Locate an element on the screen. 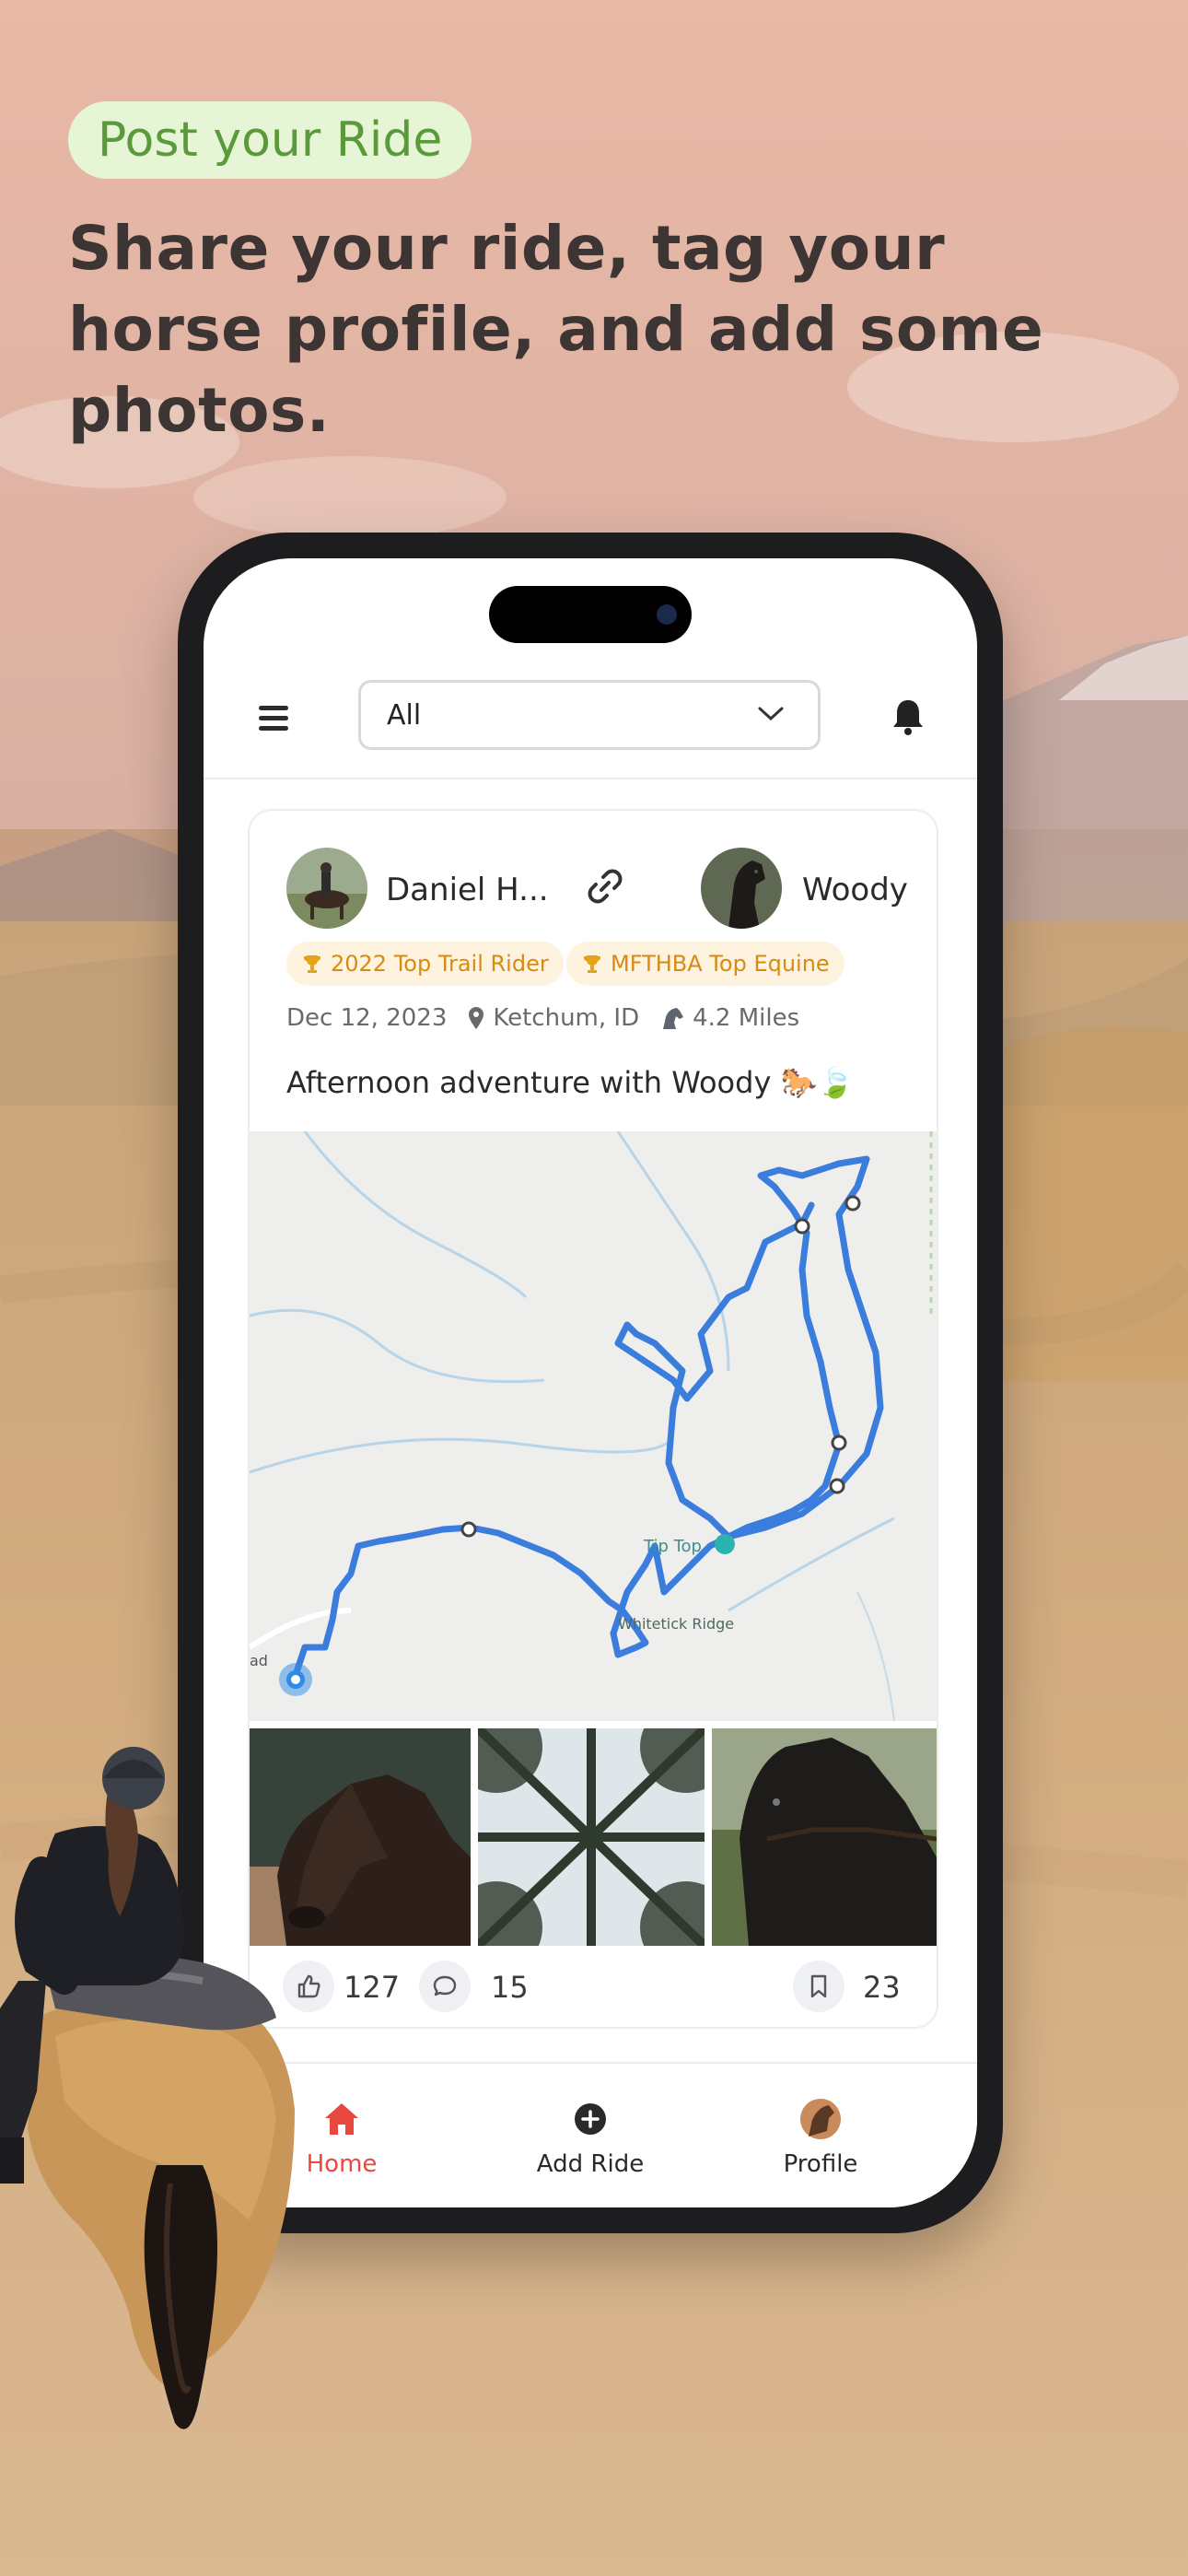 This screenshot has height=2576, width=1188. route-map: Tip Top Whitetick Ridge ad is located at coordinates (593, 1426).